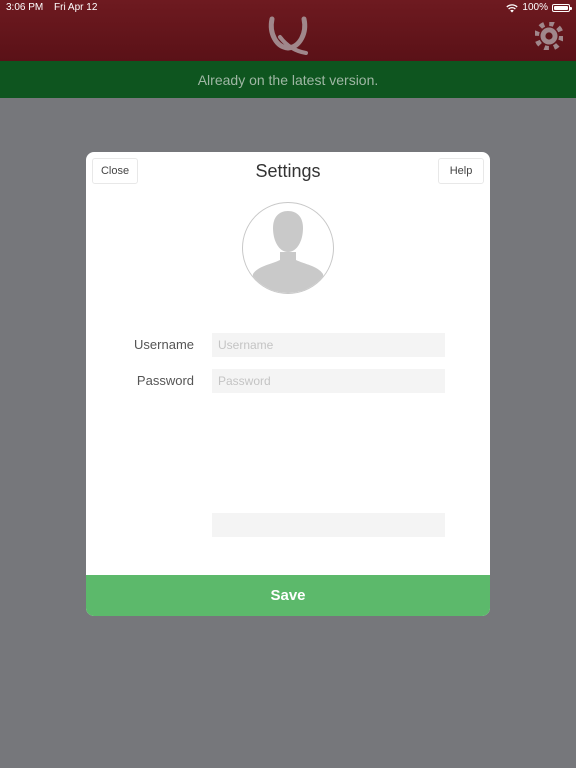 The image size is (576, 768). Describe the element at coordinates (512, 8) in the screenshot. I see `wifi-icon` at that location.